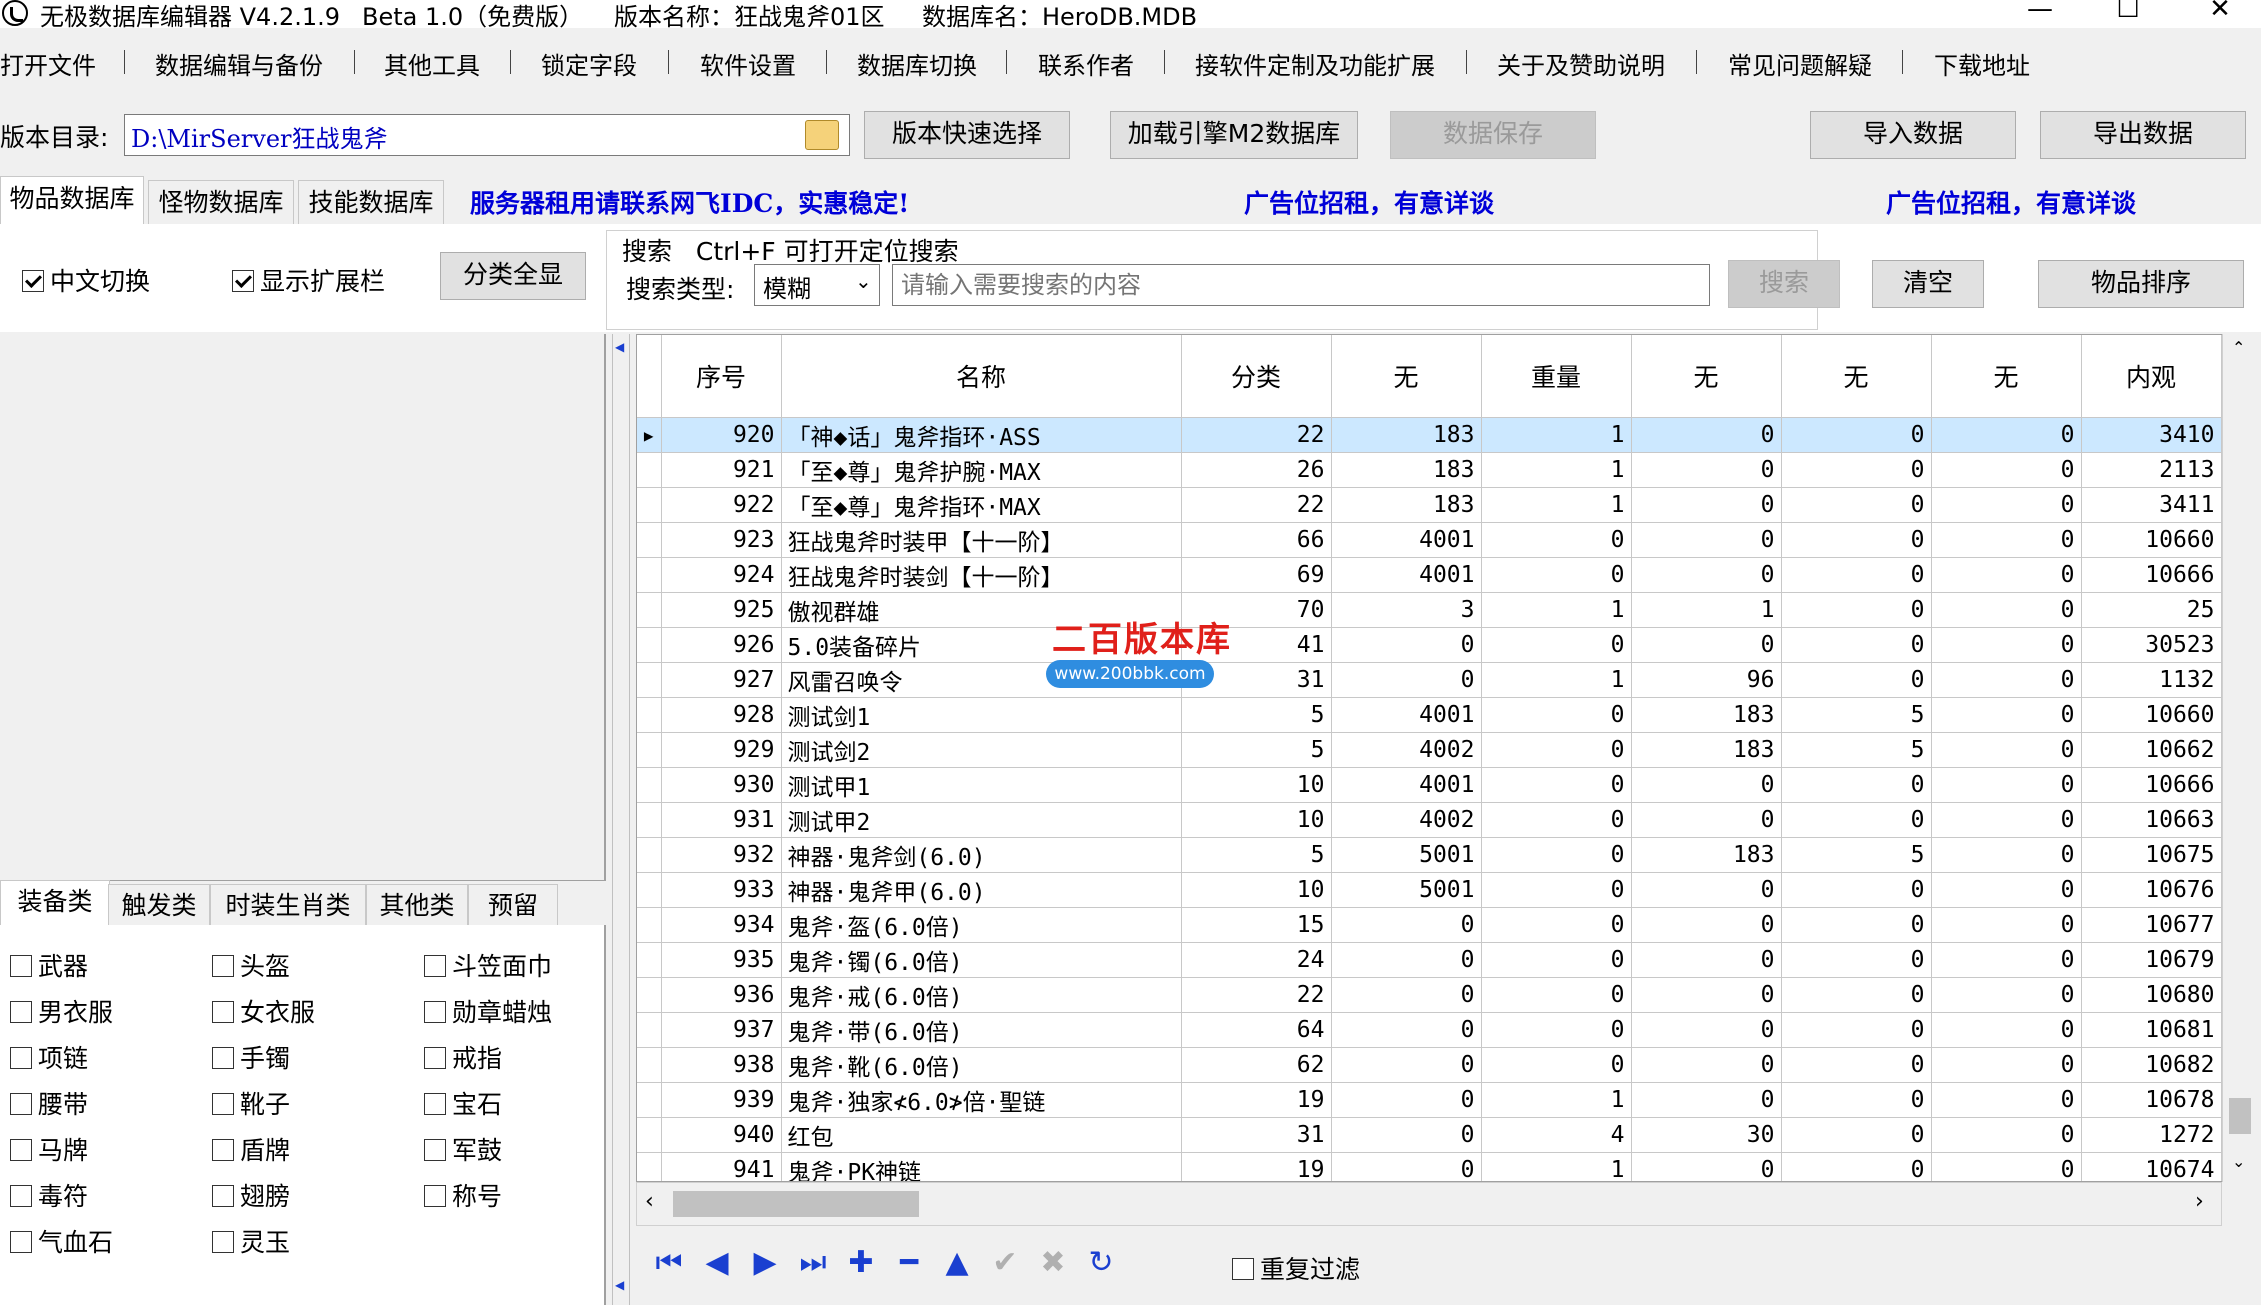 Image resolution: width=2261 pixels, height=1305 pixels. I want to click on cat-tab-equipment: 装备类, so click(55, 903).